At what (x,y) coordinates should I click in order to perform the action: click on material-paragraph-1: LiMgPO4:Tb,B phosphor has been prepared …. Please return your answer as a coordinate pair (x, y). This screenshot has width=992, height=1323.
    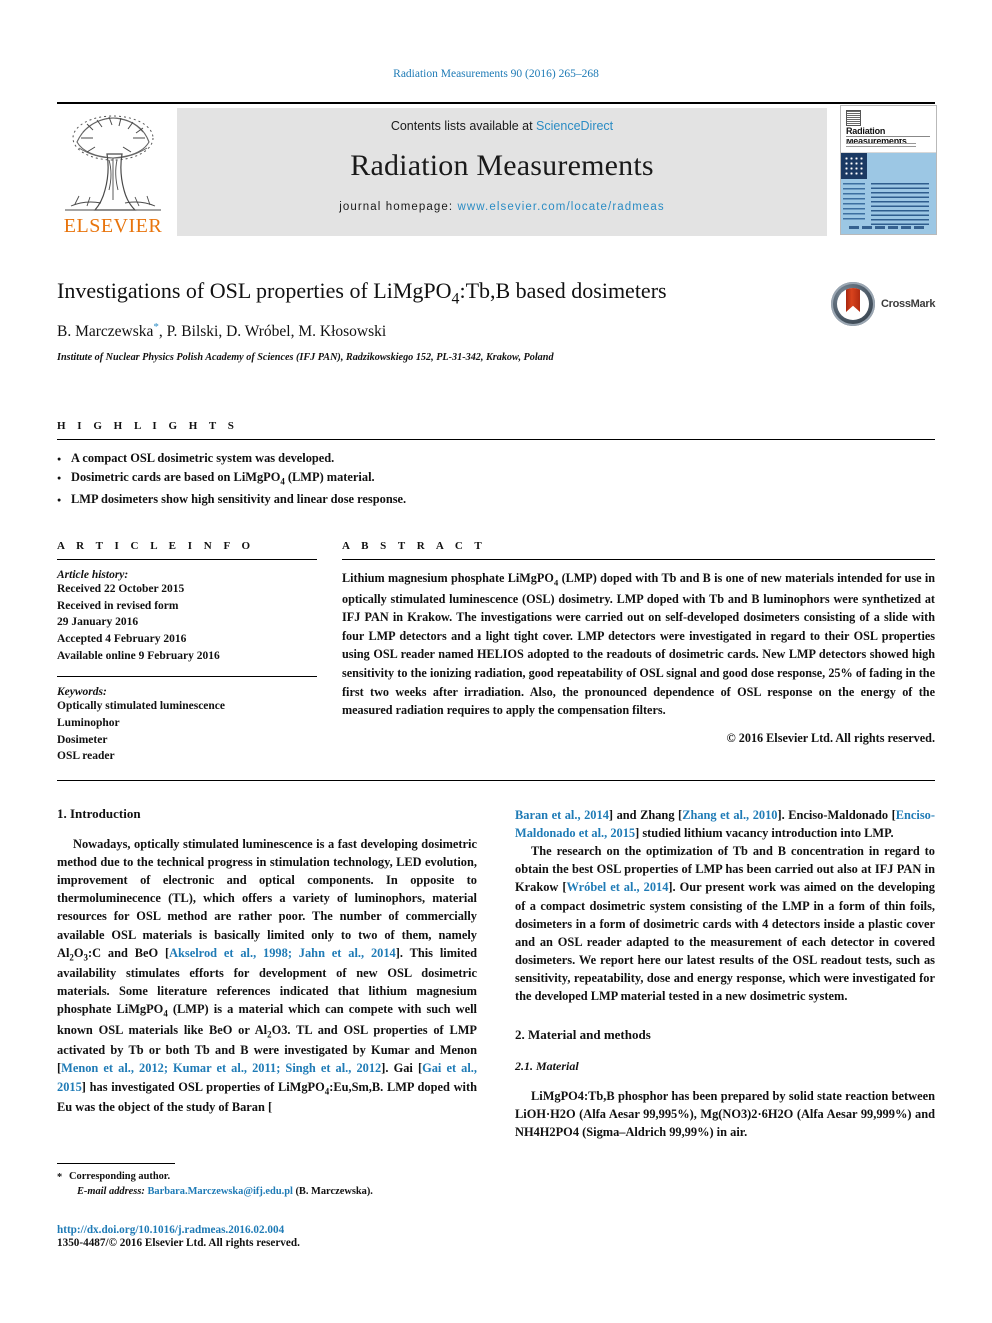
    Looking at the image, I should click on (725, 1114).